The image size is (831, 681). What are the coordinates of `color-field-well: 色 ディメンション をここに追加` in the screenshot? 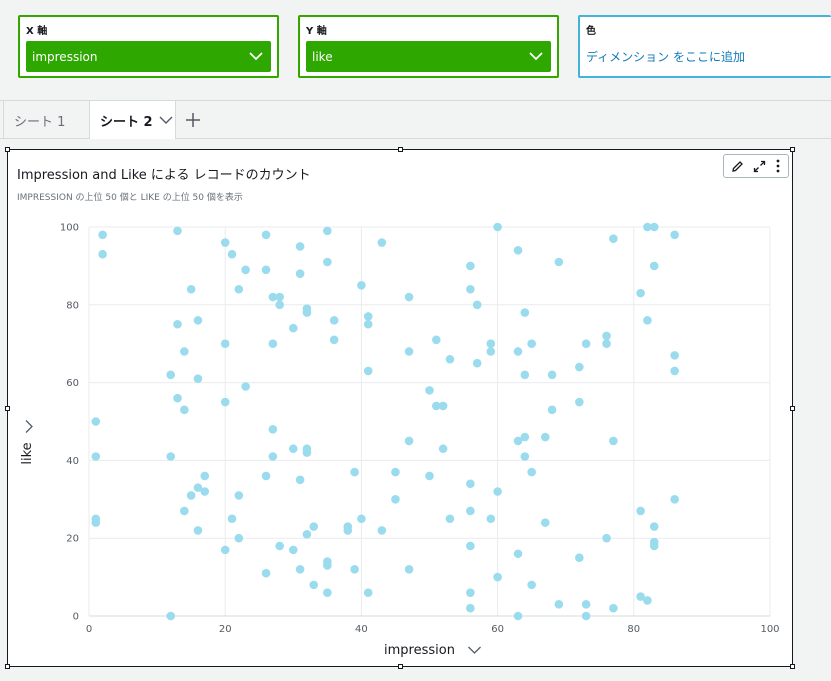 It's located at (704, 46).